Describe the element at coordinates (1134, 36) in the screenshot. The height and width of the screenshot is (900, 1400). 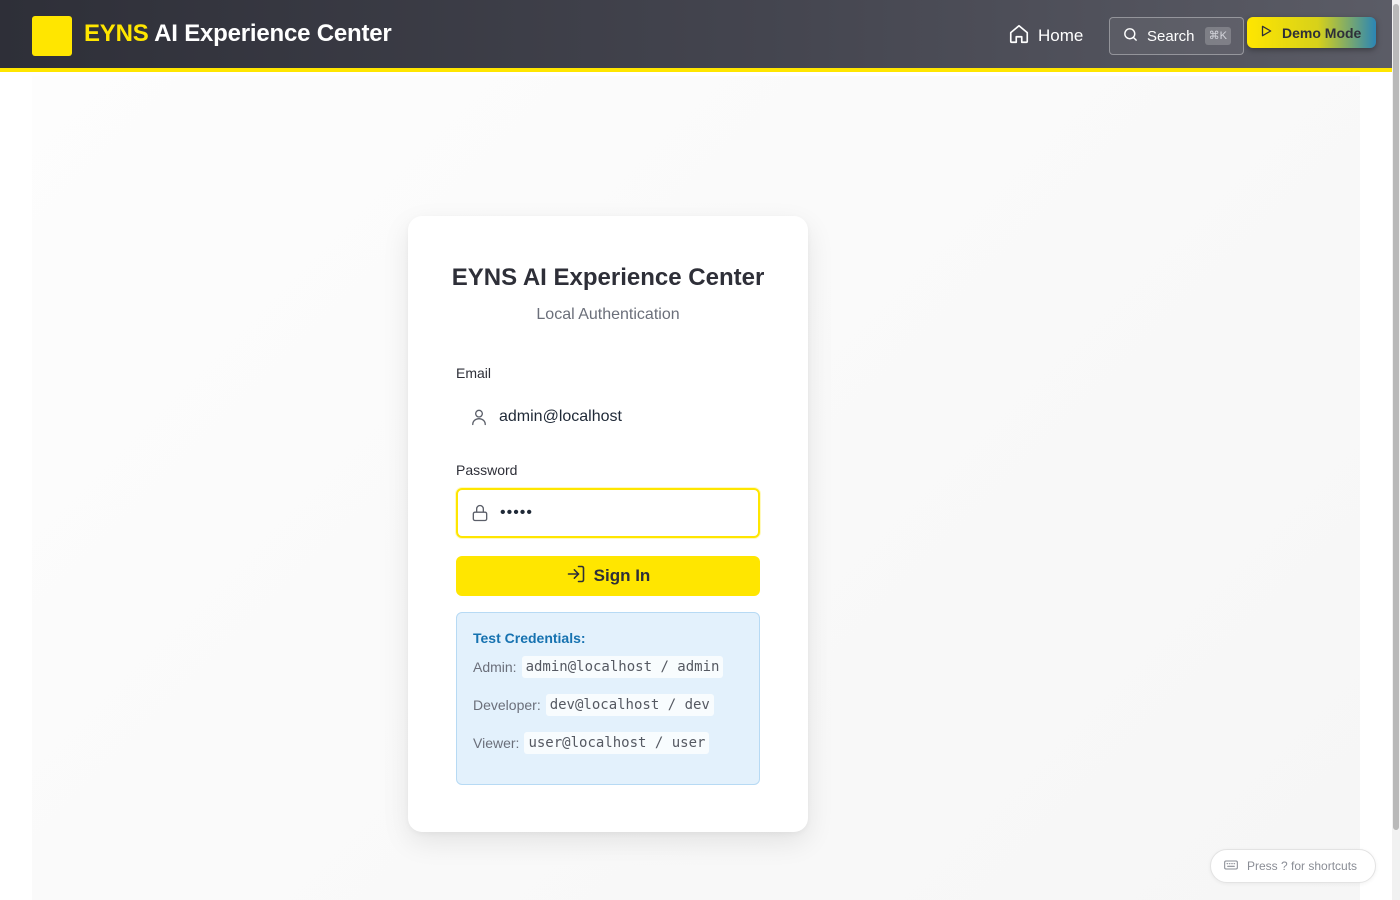
I see `search-icon` at that location.